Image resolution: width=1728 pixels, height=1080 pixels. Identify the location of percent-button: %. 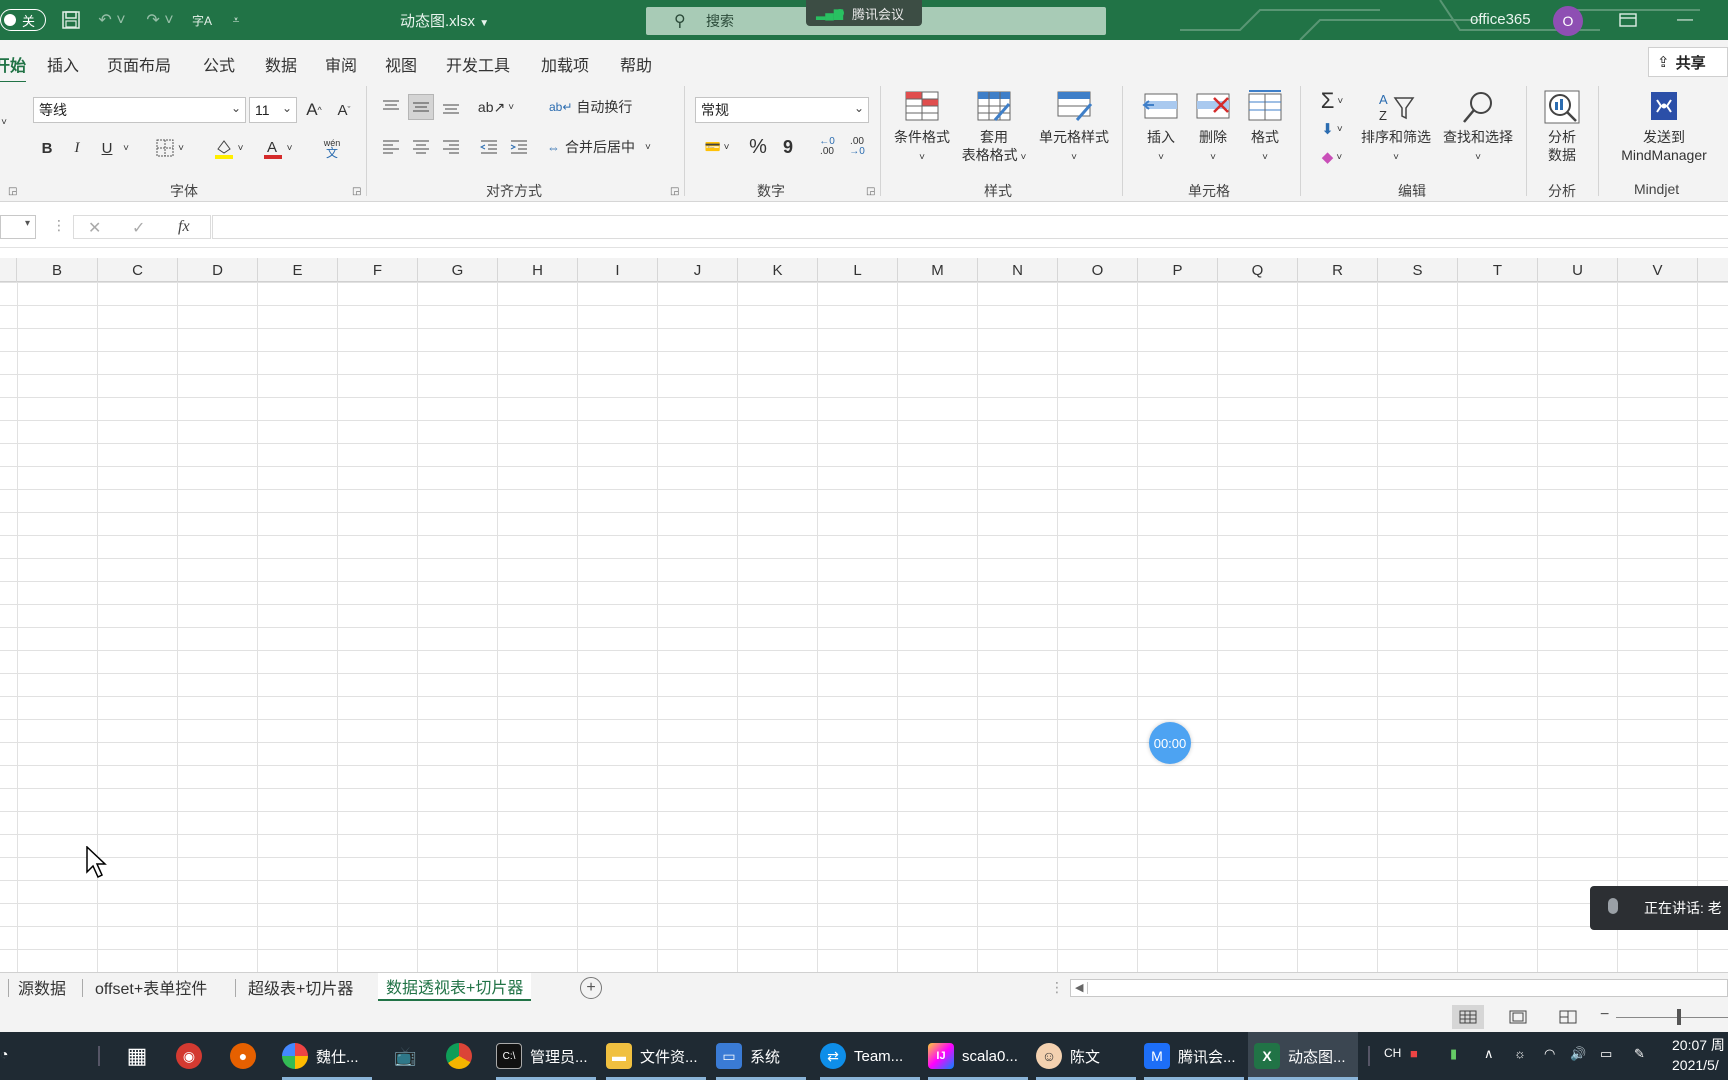
(758, 147).